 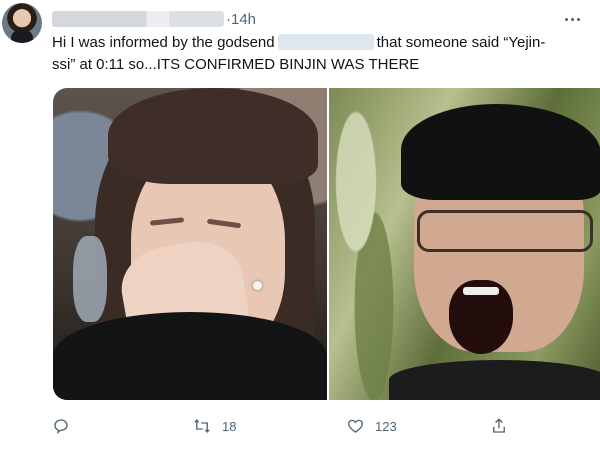 I want to click on reply-icon, so click(x=61, y=426).